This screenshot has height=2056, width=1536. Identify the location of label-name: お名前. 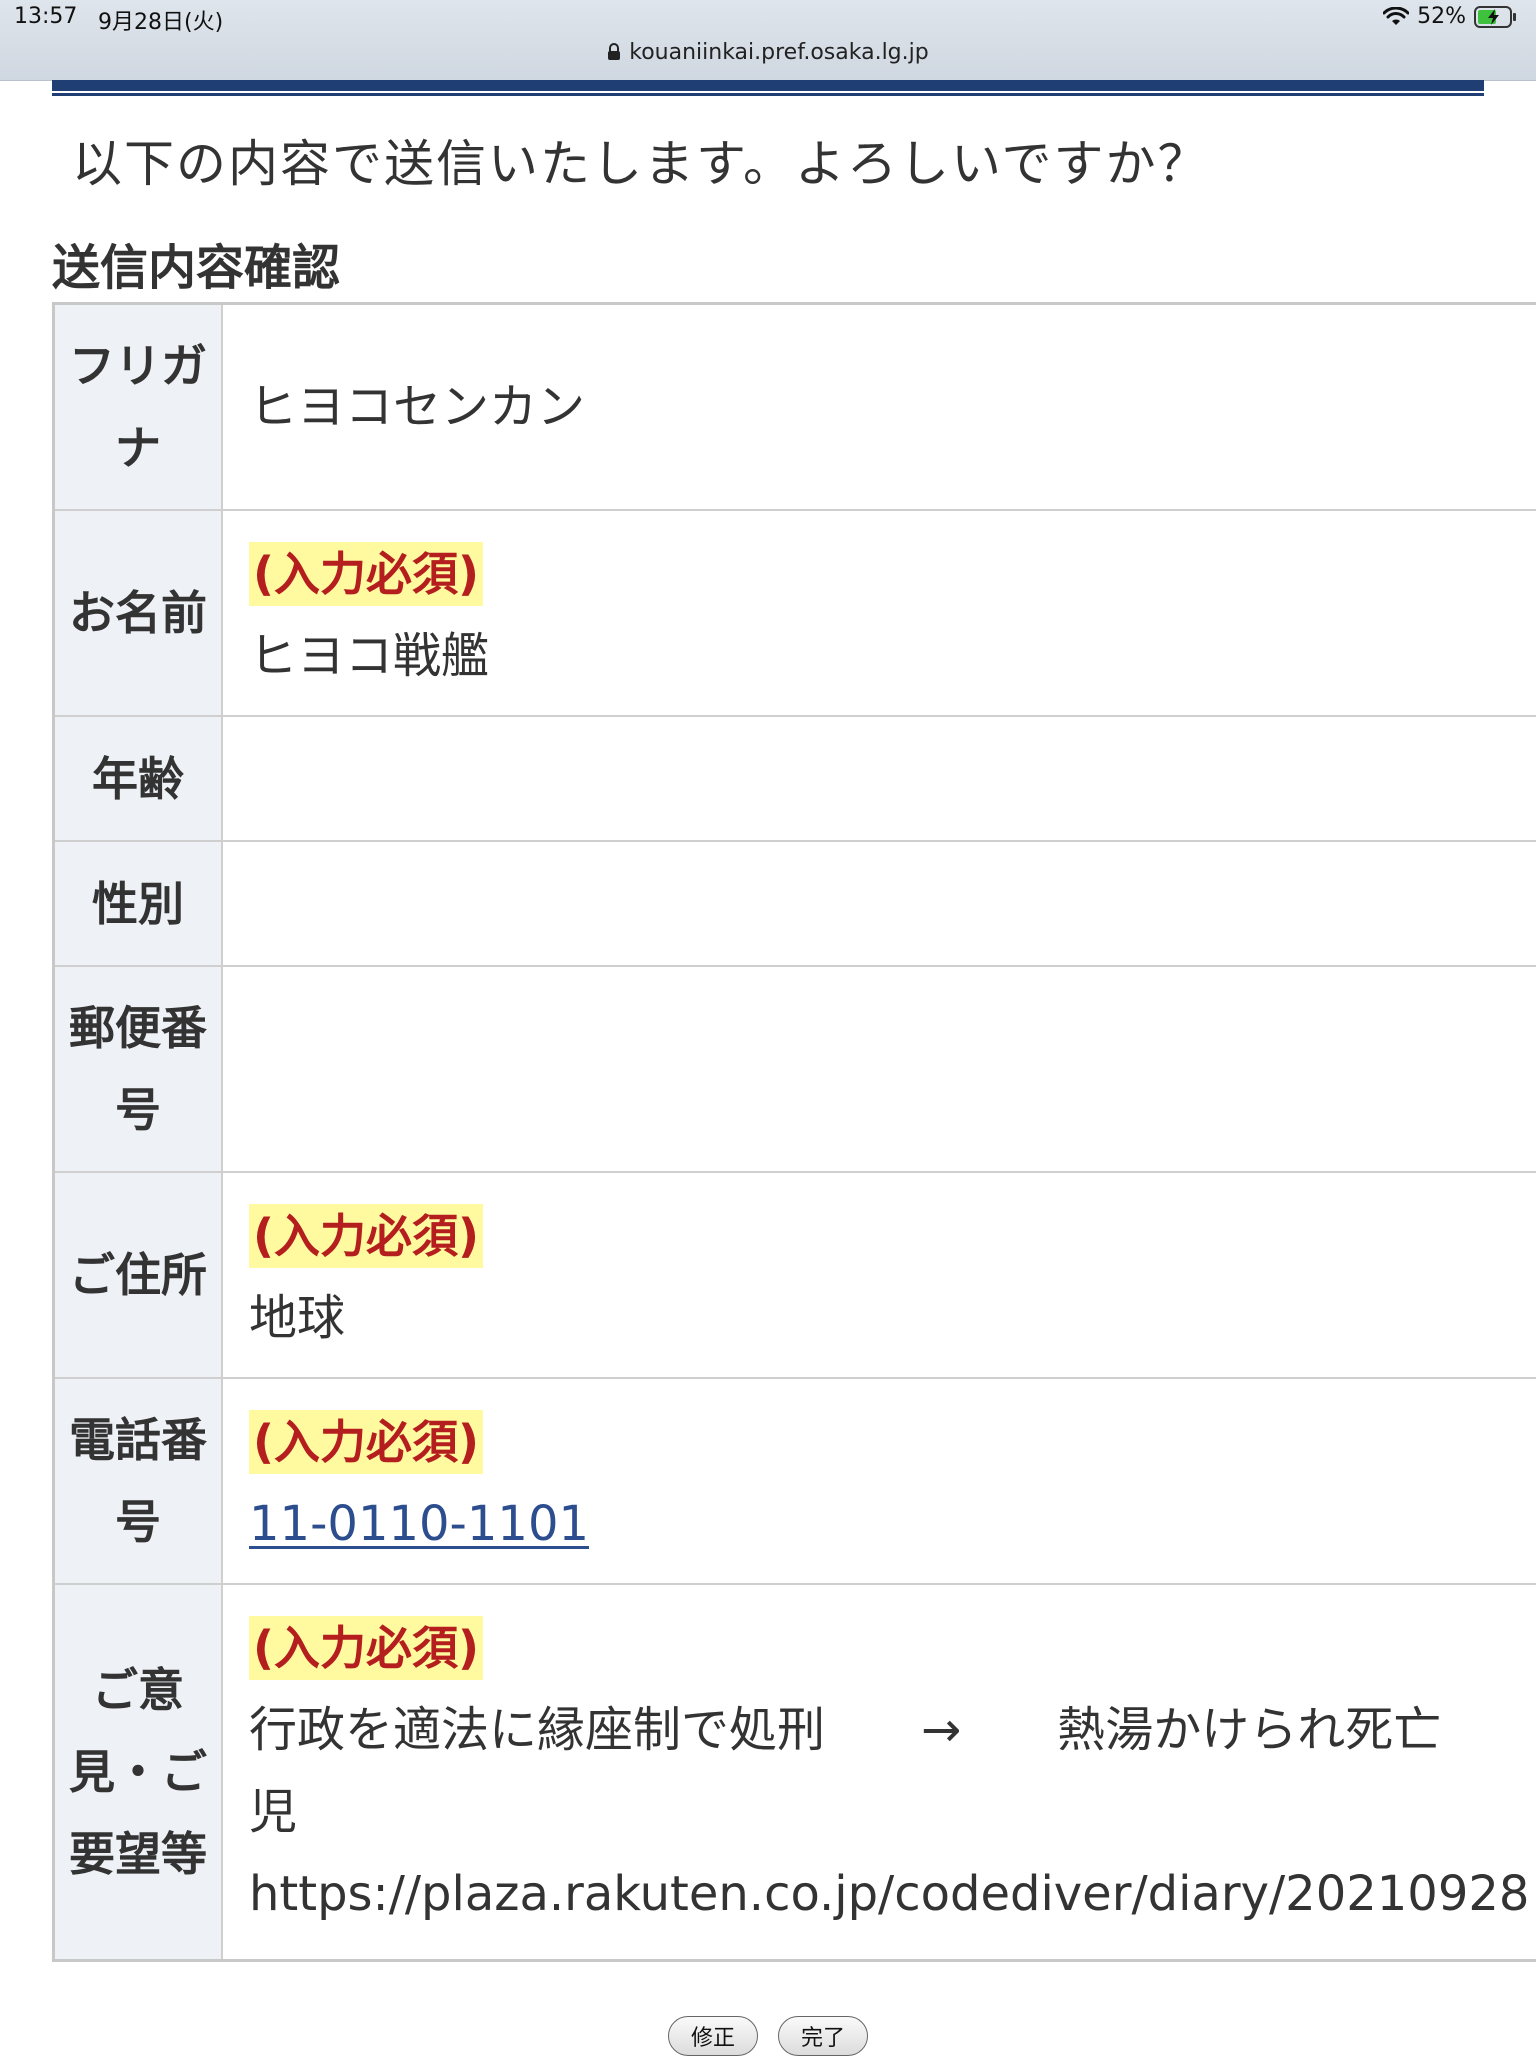
(139, 613).